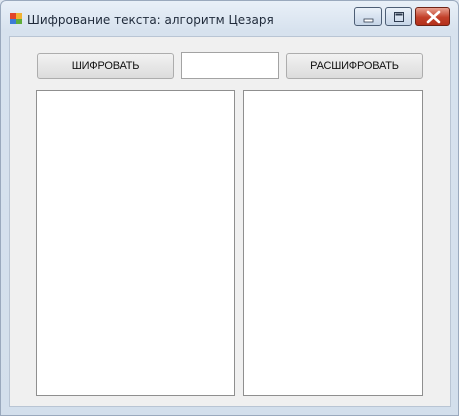 The height and width of the screenshot is (416, 459). What do you see at coordinates (230, 65) in the screenshot?
I see `key-input` at bounding box center [230, 65].